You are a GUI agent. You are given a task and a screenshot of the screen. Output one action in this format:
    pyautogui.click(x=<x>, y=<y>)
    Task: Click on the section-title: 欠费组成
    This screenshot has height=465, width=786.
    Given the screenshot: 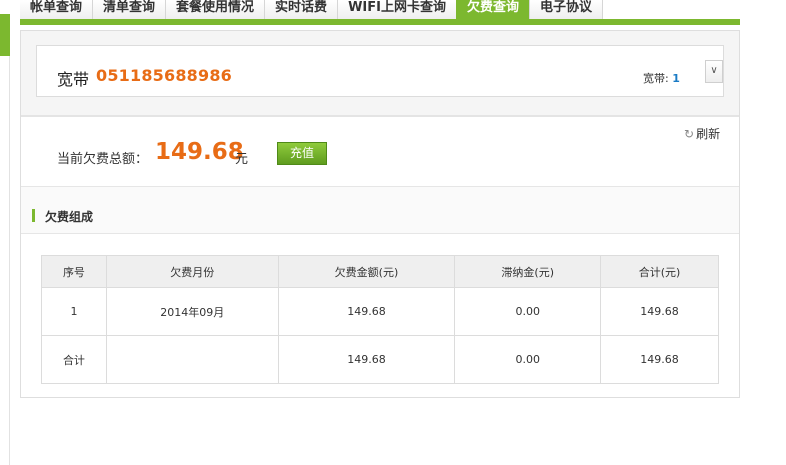 What is the action you would take?
    pyautogui.click(x=69, y=217)
    